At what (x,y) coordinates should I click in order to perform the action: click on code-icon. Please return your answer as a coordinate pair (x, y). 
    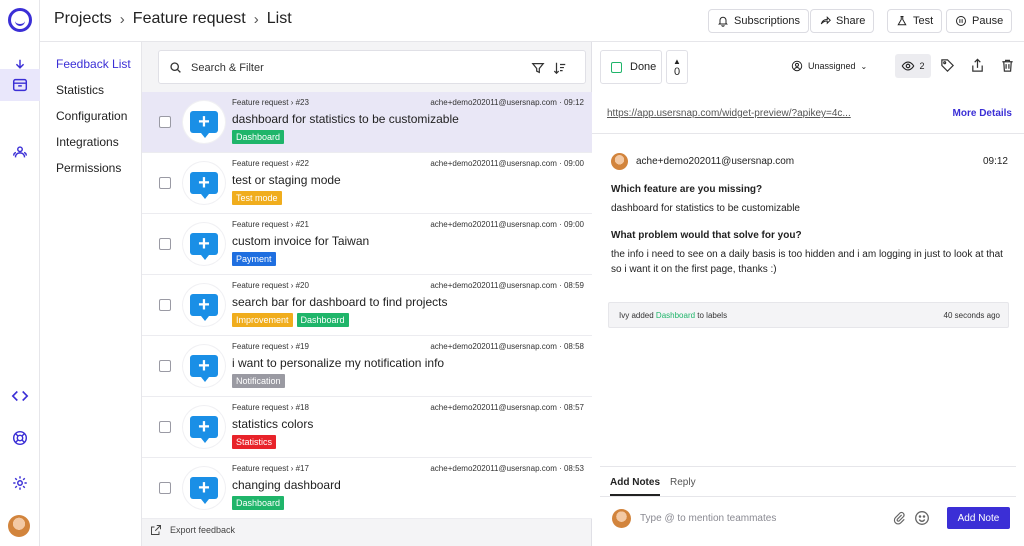
    Looking at the image, I should click on (20, 396).